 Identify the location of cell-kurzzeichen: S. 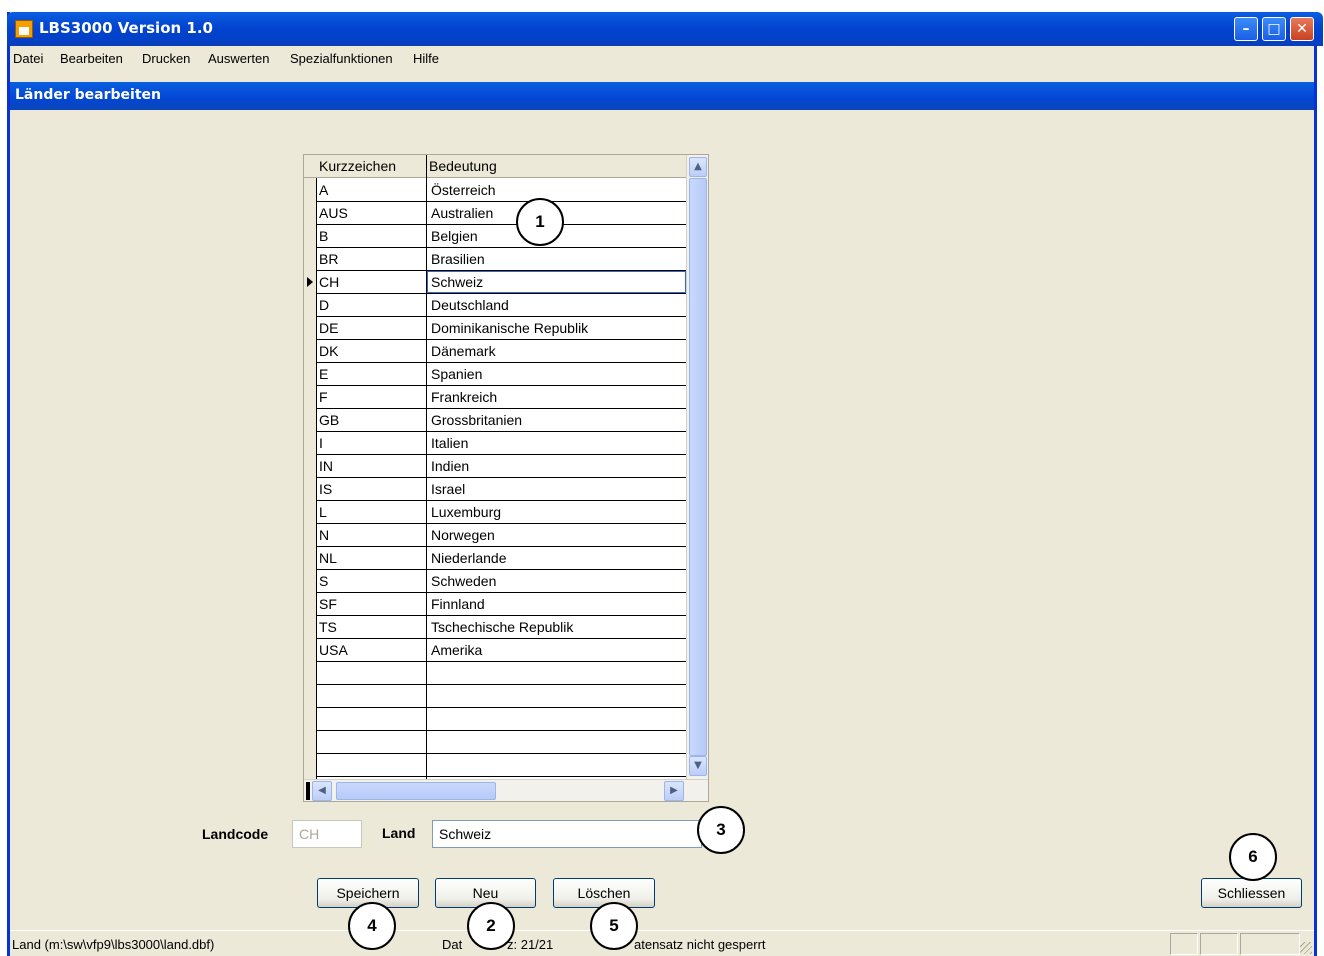
(323, 581).